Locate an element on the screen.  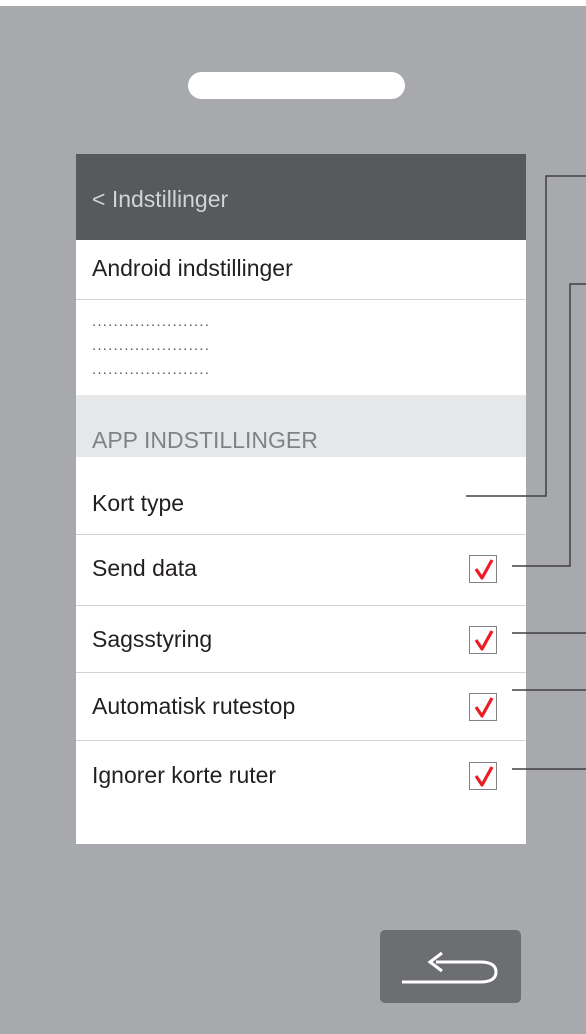
back-arrow-icon is located at coordinates (450, 967).